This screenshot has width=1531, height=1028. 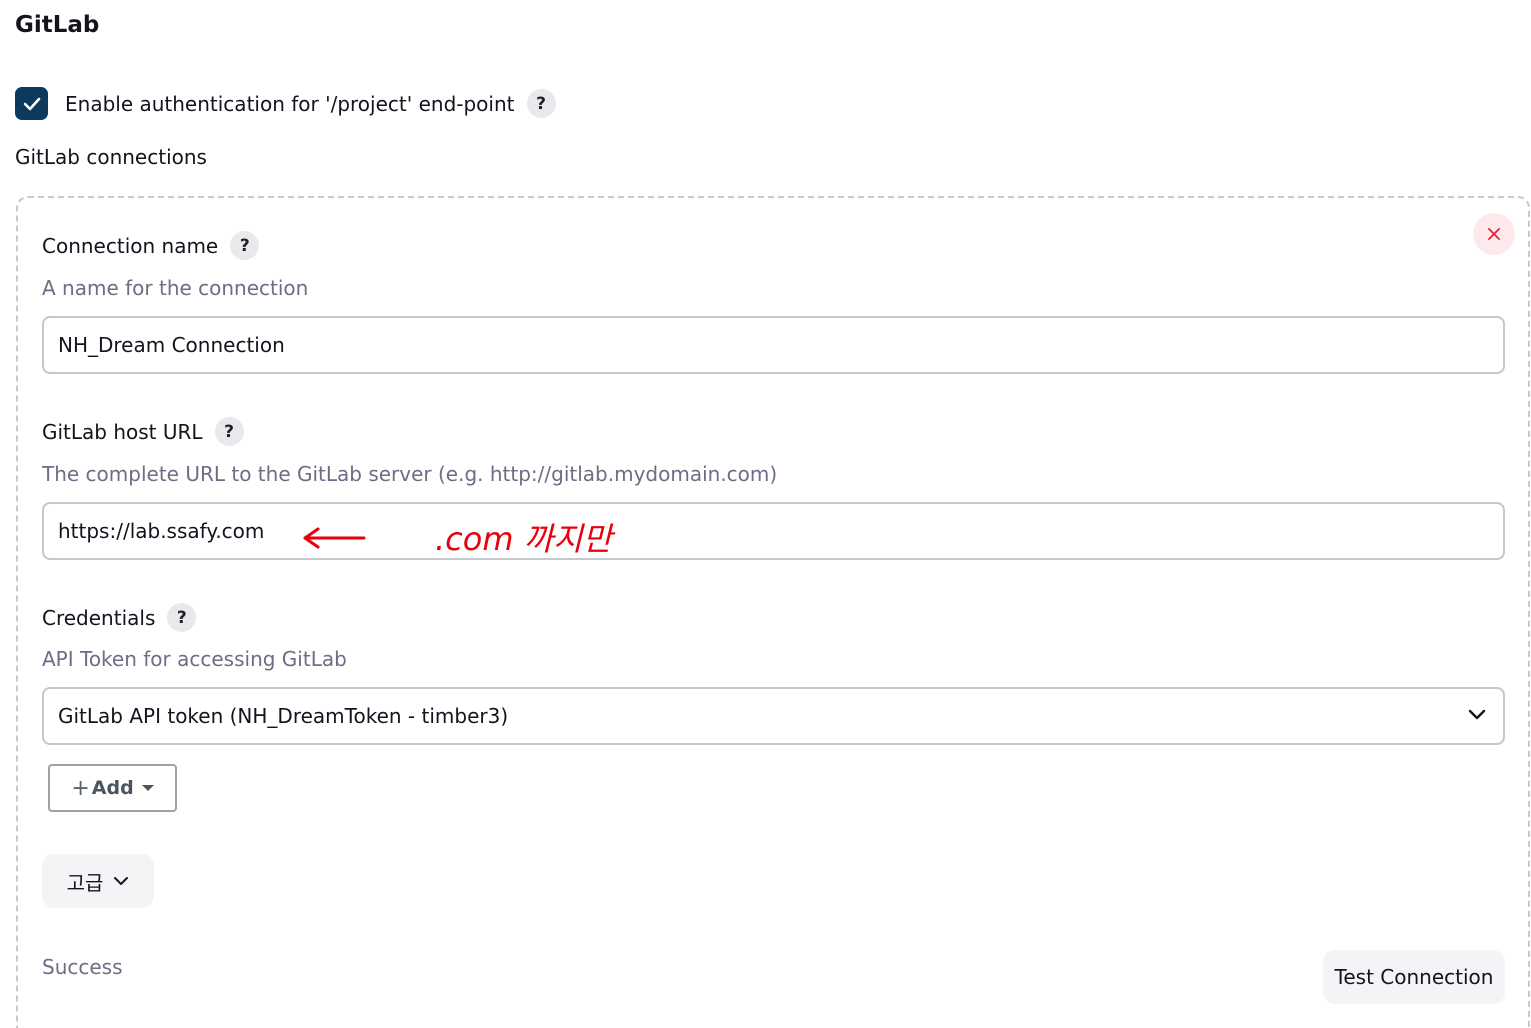 I want to click on annotation-text: .com 까지만, so click(x=525, y=539).